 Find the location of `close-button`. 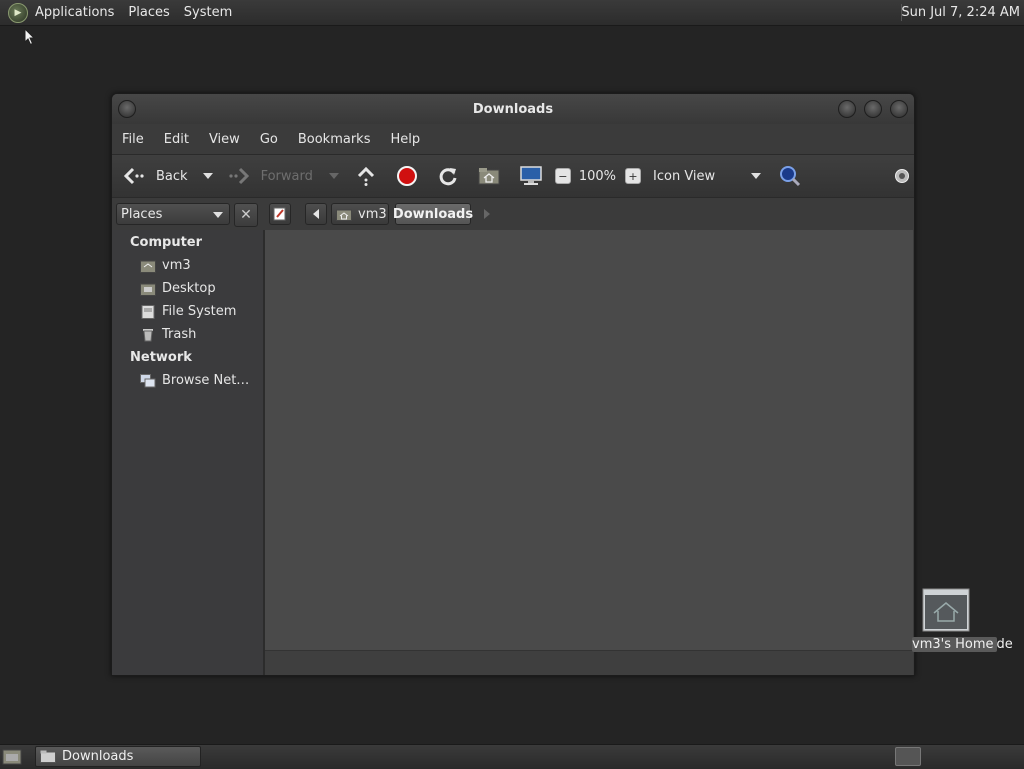

close-button is located at coordinates (899, 109).